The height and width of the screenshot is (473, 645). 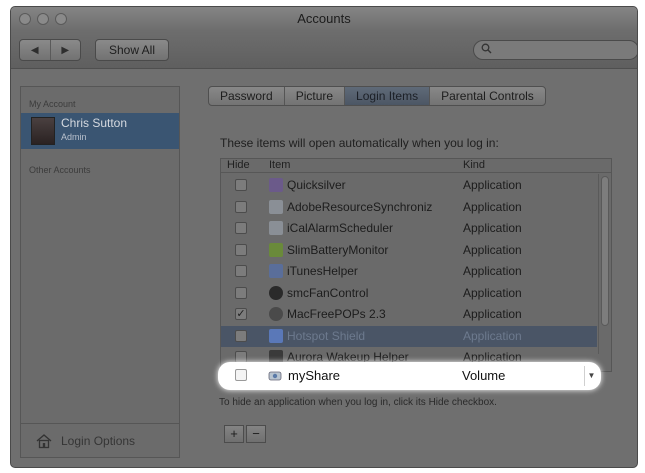 I want to click on nav-back-forward: ◀ ▶, so click(x=50, y=50).